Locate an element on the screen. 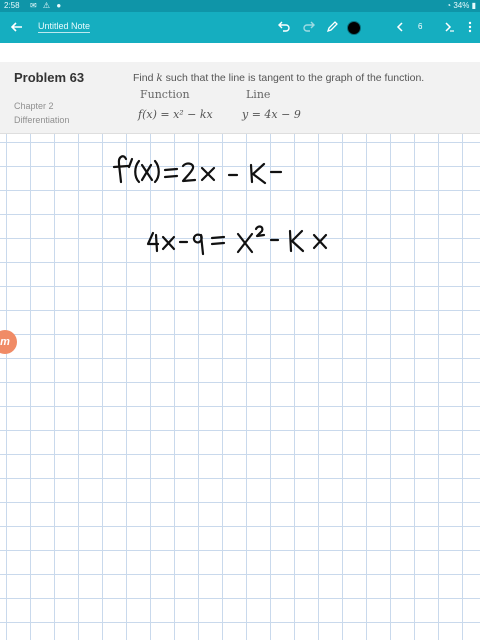 The image size is (480, 640). undo-icon is located at coordinates (284, 27).